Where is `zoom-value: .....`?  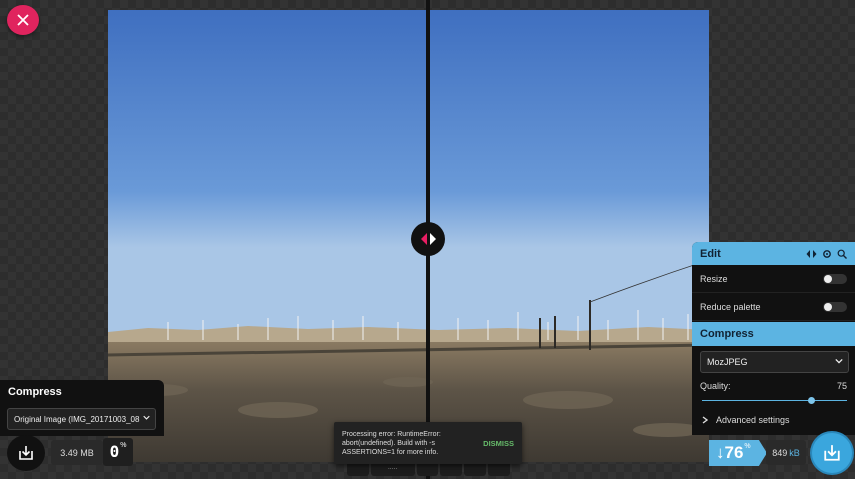
zoom-value: ..... is located at coordinates (392, 470).